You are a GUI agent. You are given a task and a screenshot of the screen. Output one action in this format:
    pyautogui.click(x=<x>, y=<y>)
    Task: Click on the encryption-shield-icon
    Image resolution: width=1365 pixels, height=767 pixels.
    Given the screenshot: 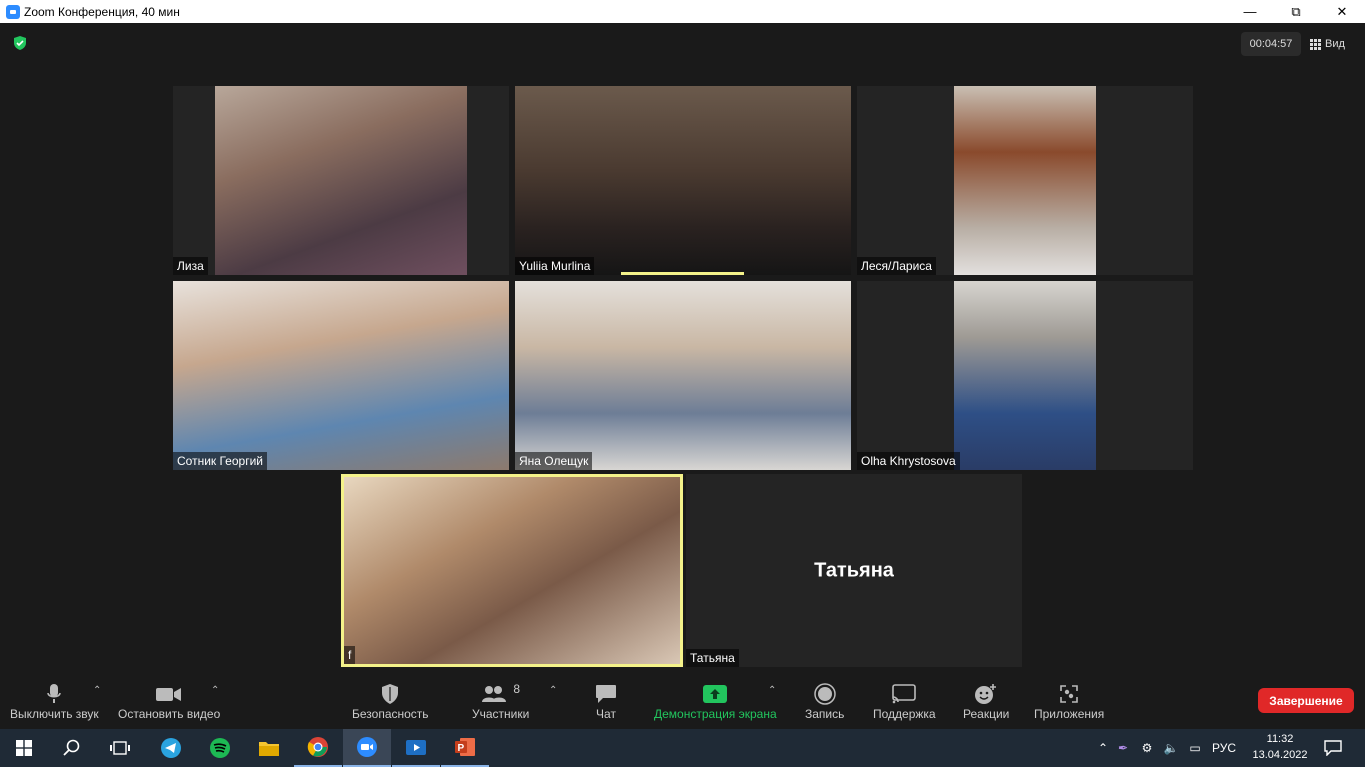 What is the action you would take?
    pyautogui.click(x=20, y=43)
    